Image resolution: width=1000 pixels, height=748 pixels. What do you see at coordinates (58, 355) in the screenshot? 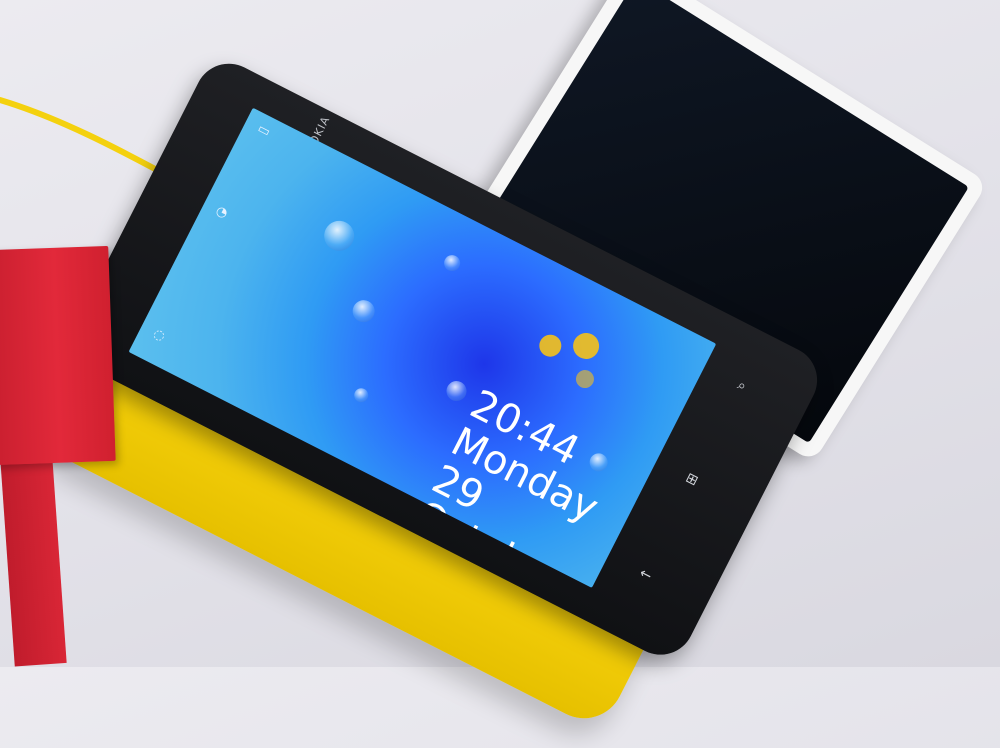
I see `fabric-tag` at bounding box center [58, 355].